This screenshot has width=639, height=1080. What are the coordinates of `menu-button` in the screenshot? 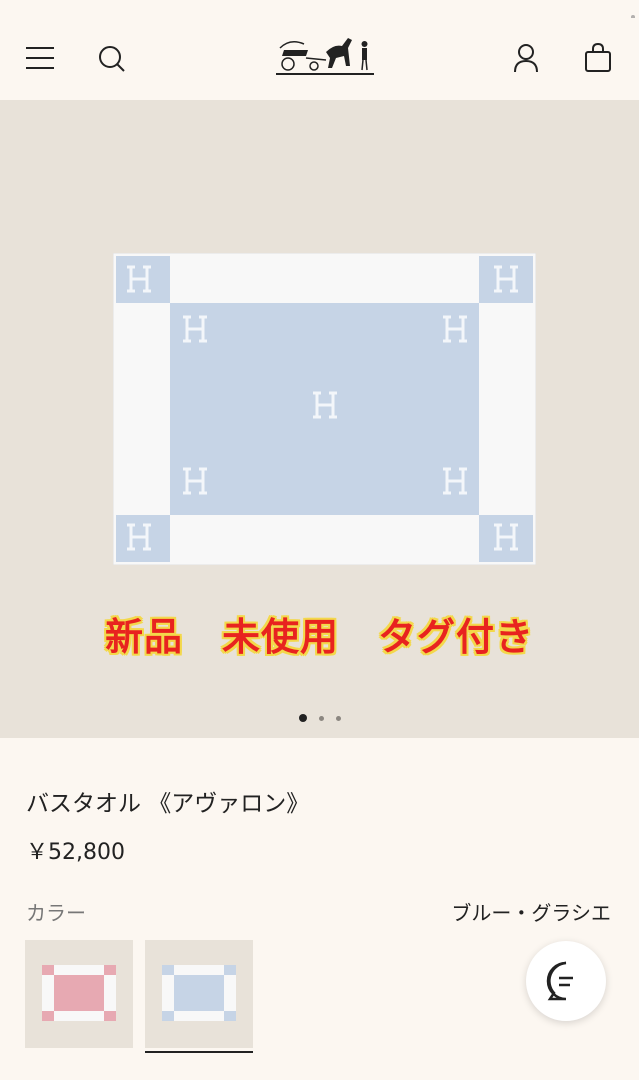 It's located at (40, 58).